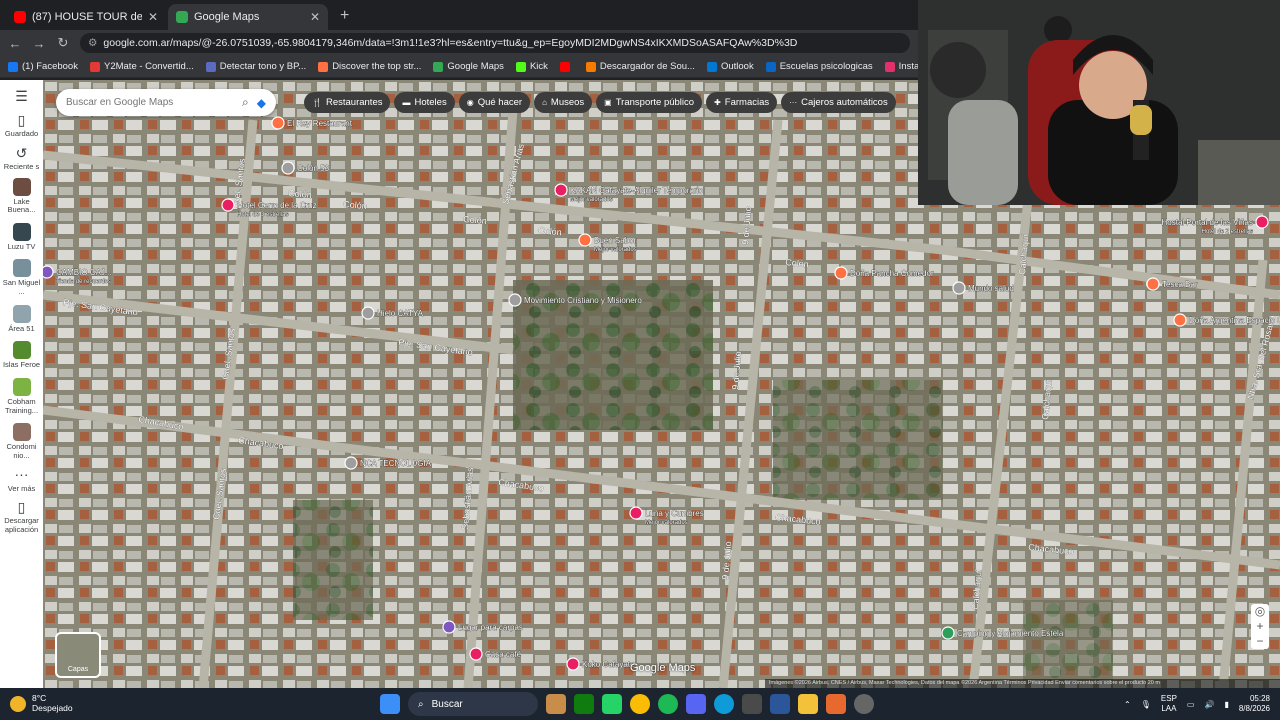  Describe the element at coordinates (468, 66) in the screenshot. I see `bookmark-item: Google Maps` at that location.